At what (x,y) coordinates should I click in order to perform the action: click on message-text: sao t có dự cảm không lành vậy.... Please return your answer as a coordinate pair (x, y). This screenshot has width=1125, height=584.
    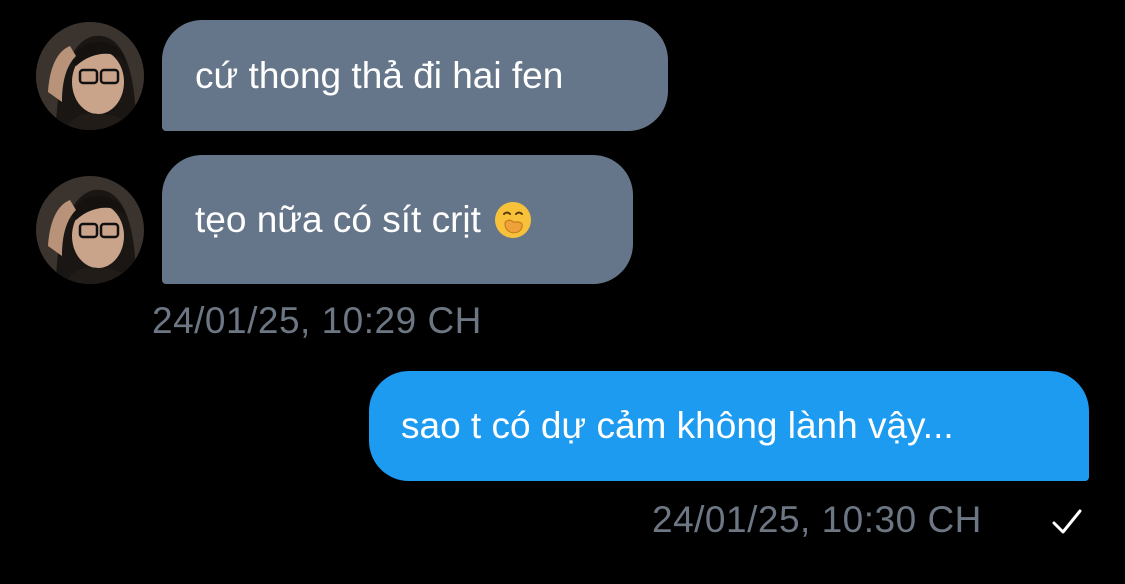
    Looking at the image, I should click on (677, 425).